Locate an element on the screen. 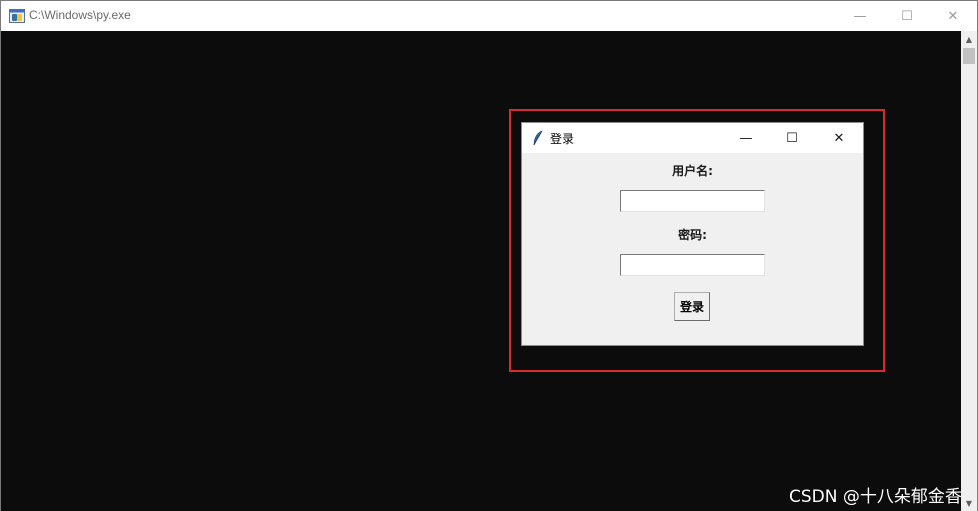 This screenshot has width=978, height=511. scrollbar-thumb is located at coordinates (969, 56).